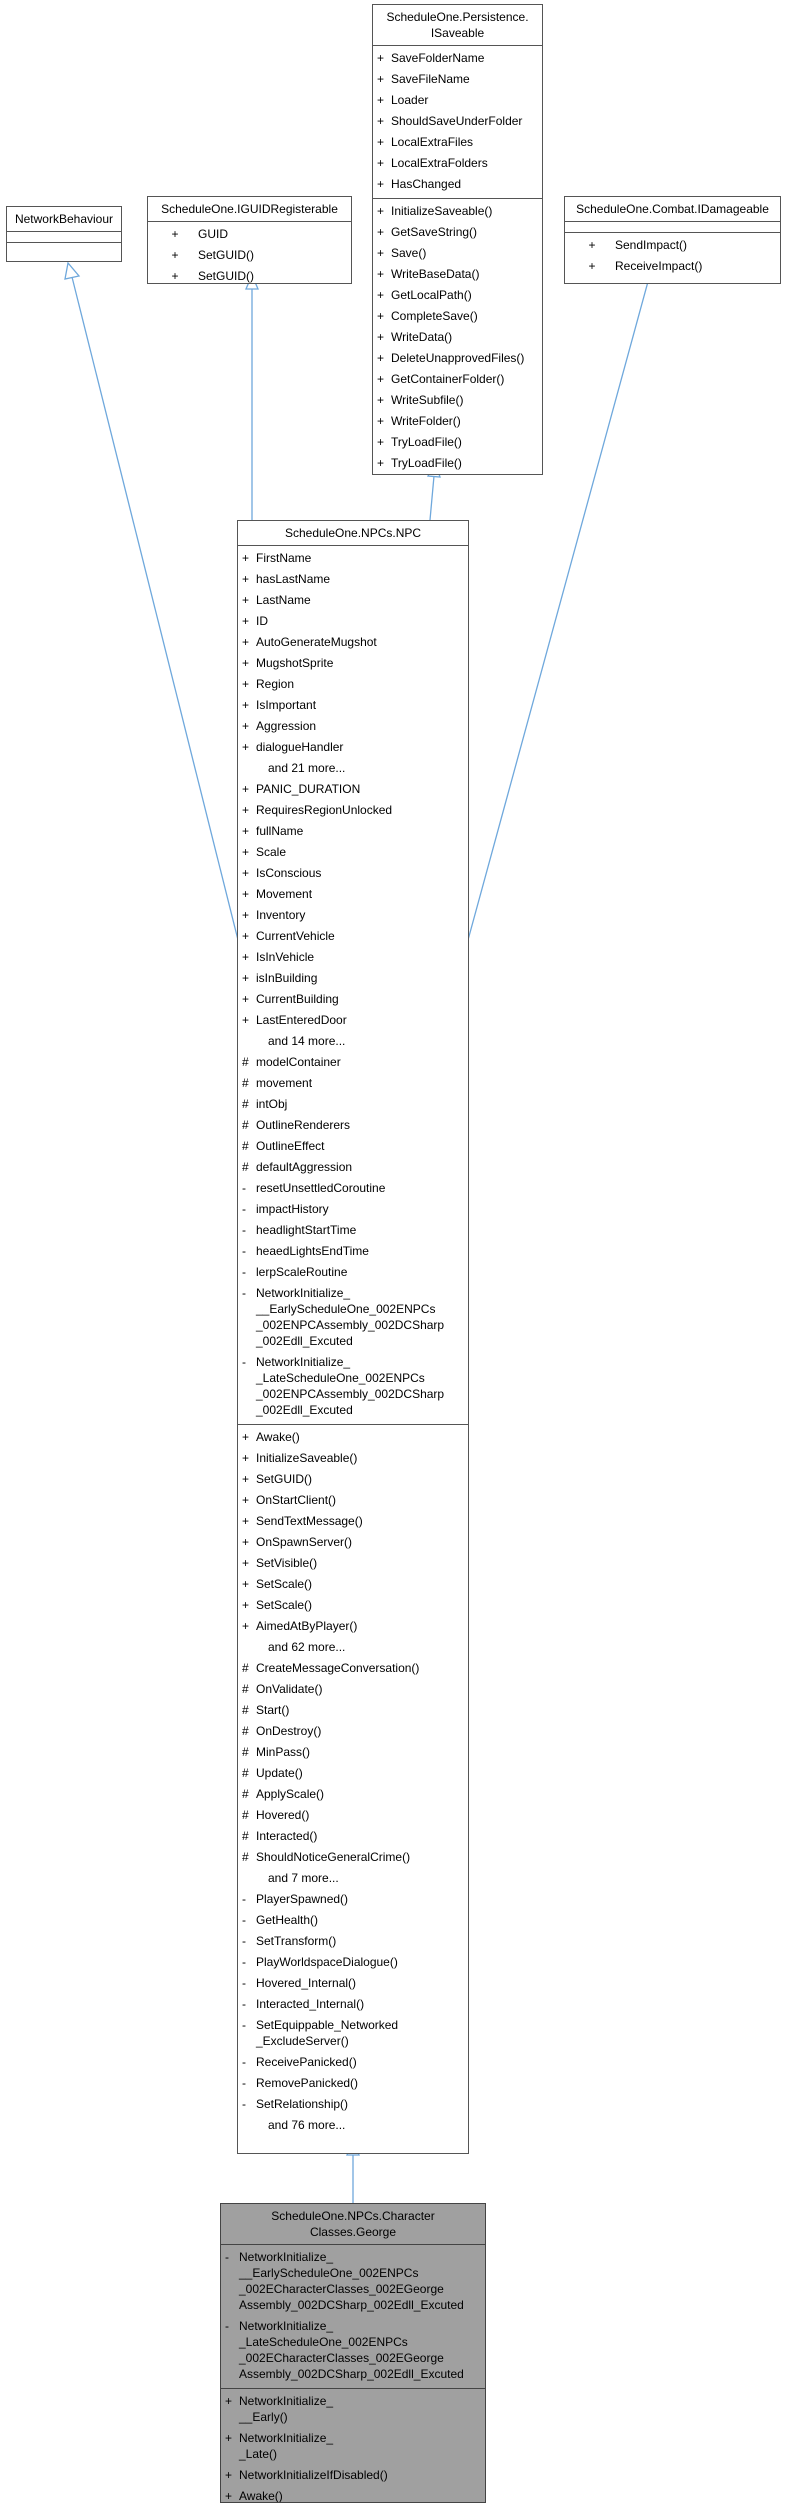 This screenshot has height=2507, width=791. Describe the element at coordinates (457, 163) in the screenshot. I see `class-member: + LocalExtraFolders` at that location.